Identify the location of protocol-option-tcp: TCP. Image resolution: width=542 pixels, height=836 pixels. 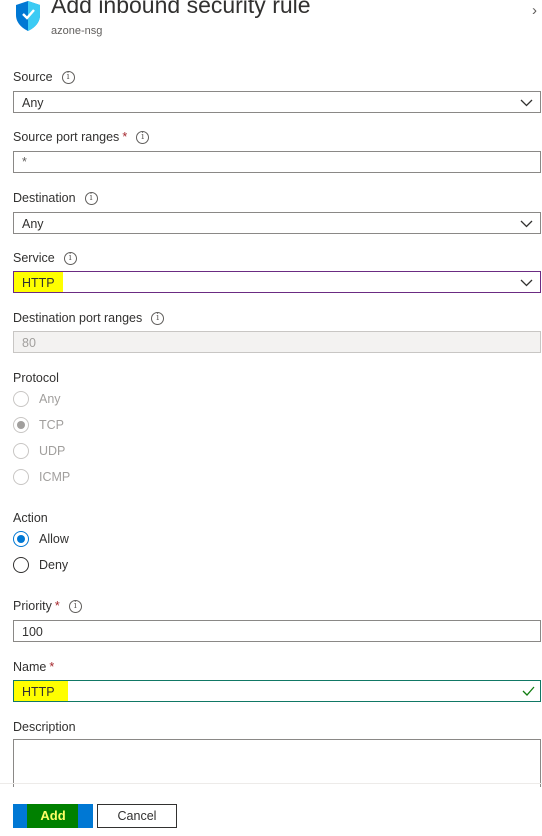
(38, 425).